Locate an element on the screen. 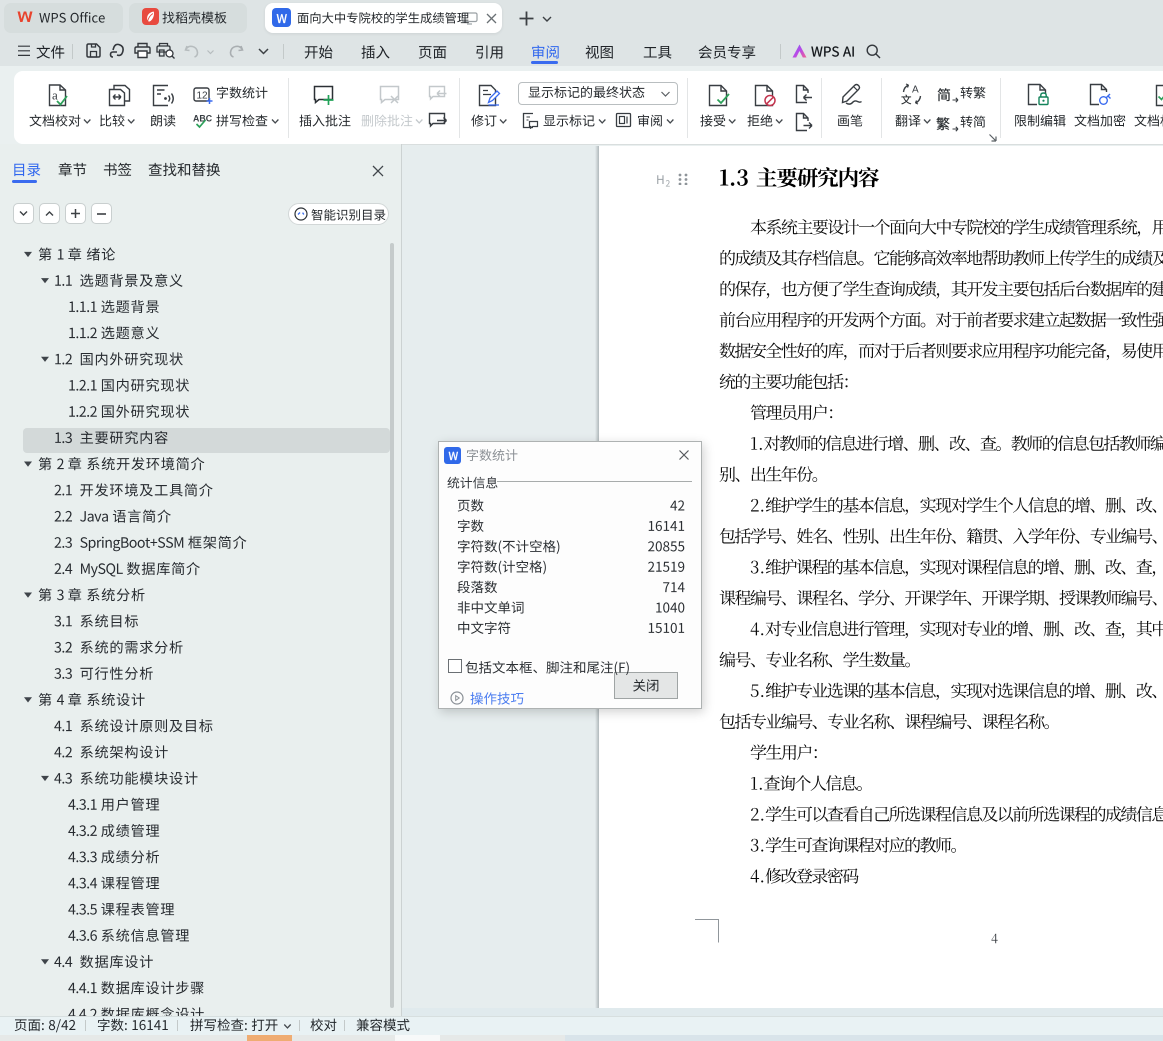  svg-text: A is located at coordinates (915, 90).